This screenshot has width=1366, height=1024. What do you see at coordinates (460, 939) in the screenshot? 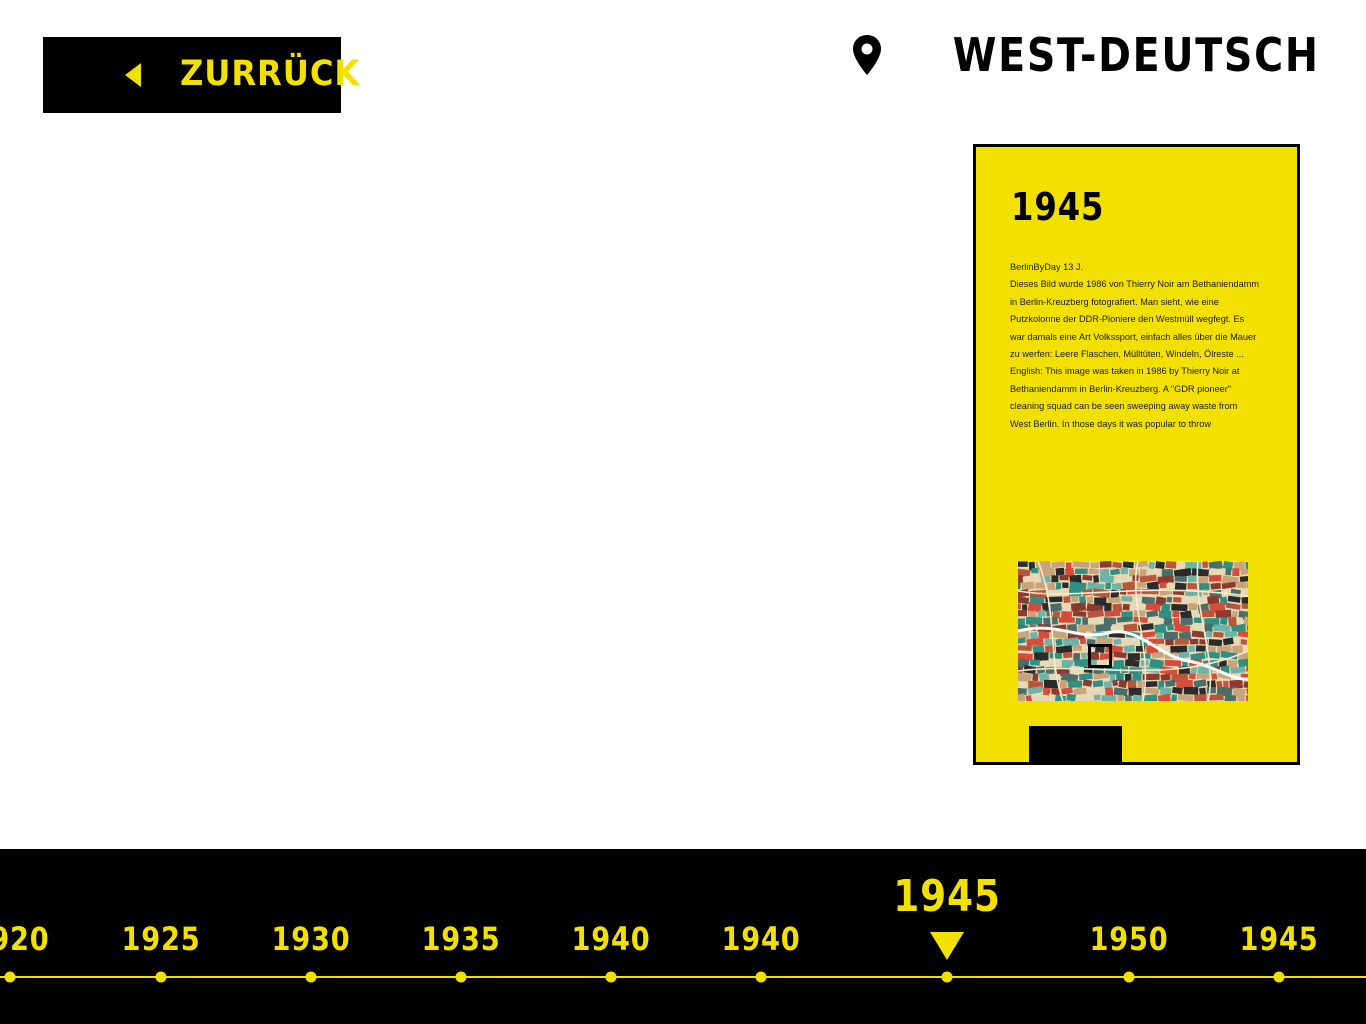
I see `timeline-year-label: 1935` at bounding box center [460, 939].